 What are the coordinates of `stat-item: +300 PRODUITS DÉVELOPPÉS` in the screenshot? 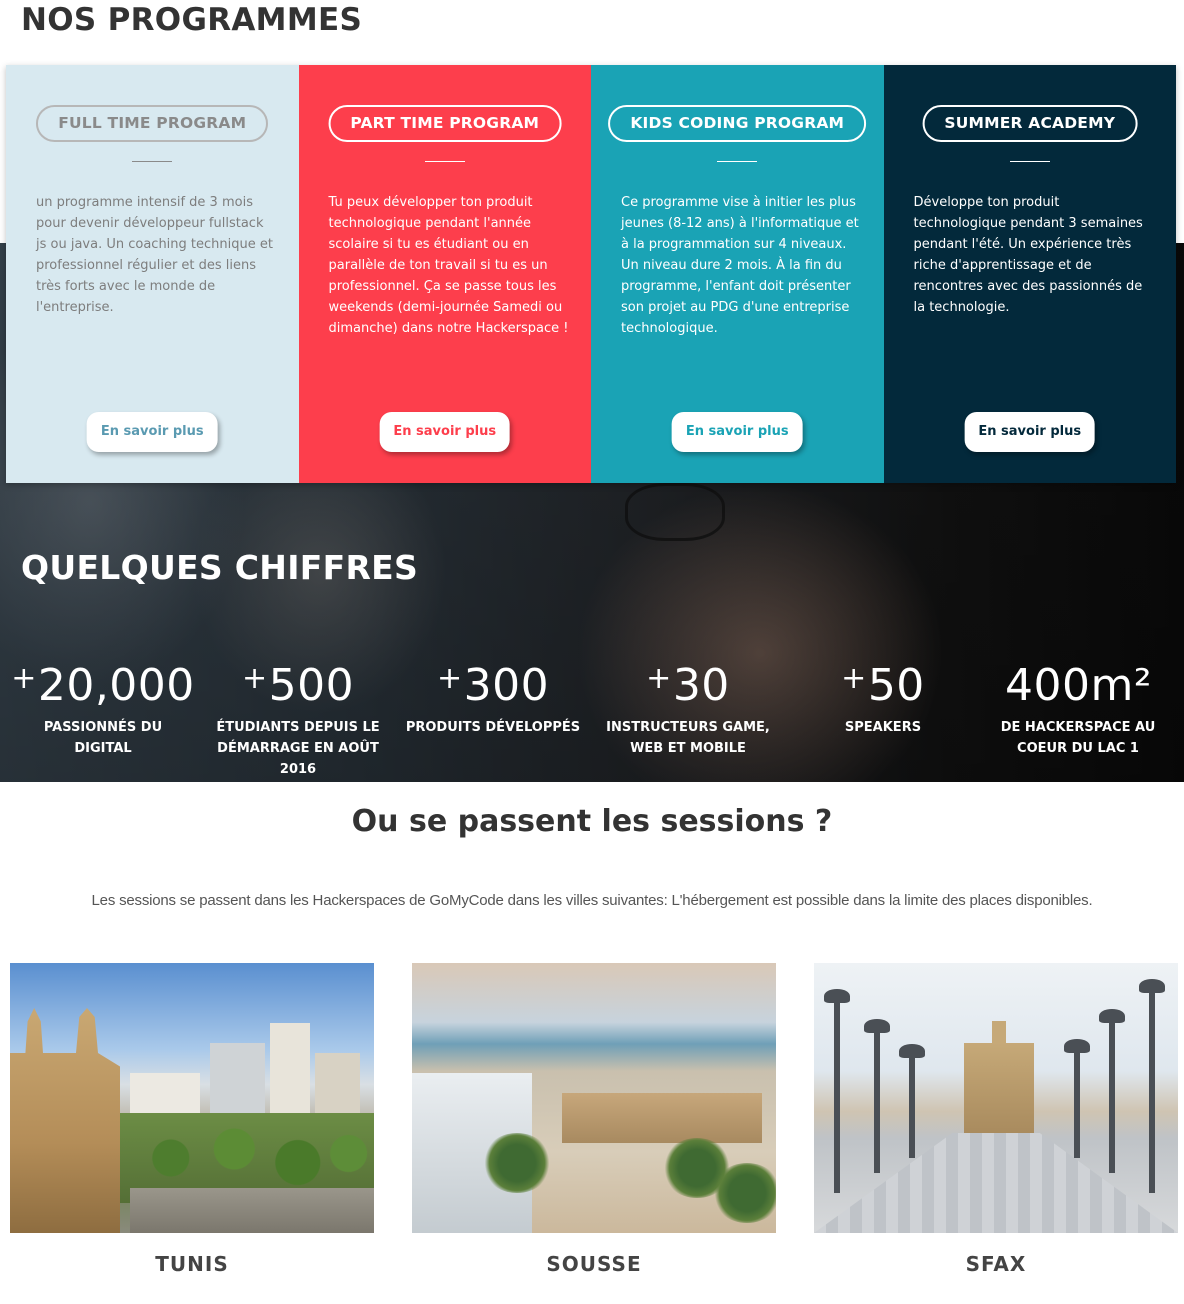 It's located at (493, 695).